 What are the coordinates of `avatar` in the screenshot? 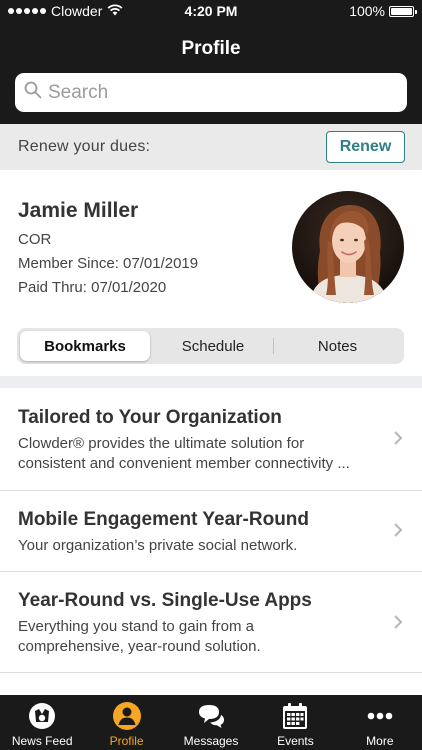 It's located at (348, 247).